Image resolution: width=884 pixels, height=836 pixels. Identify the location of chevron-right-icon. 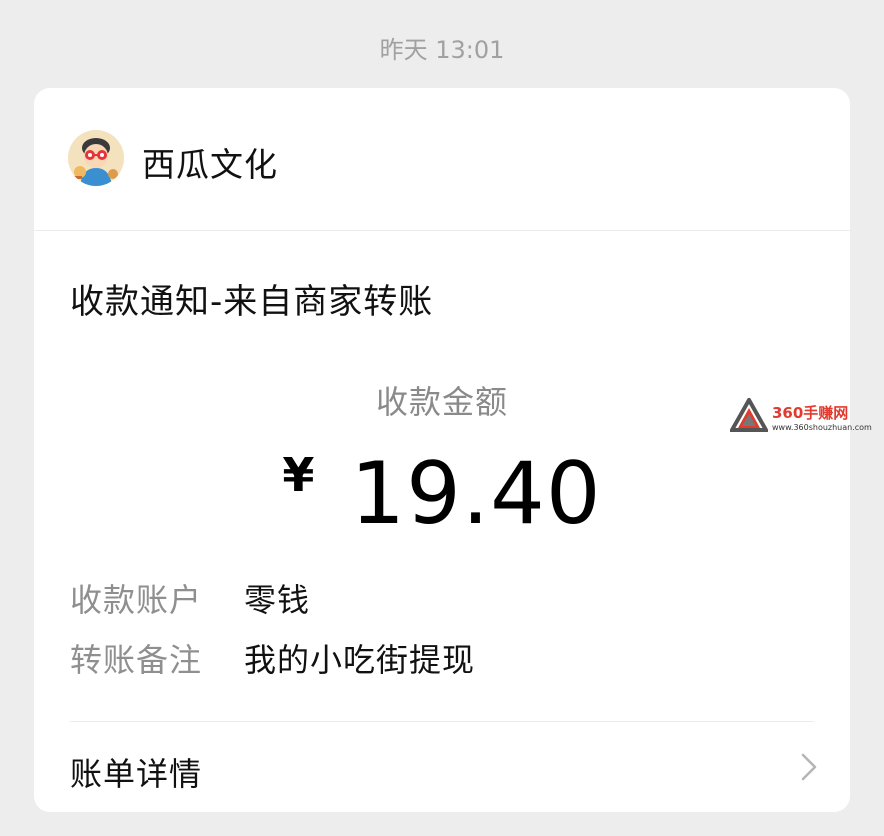
(809, 767).